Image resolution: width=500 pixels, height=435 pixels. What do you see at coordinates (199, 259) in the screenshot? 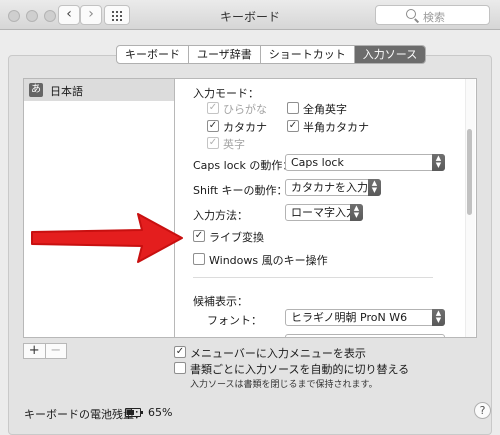
I see `windows-keys-checkbox` at bounding box center [199, 259].